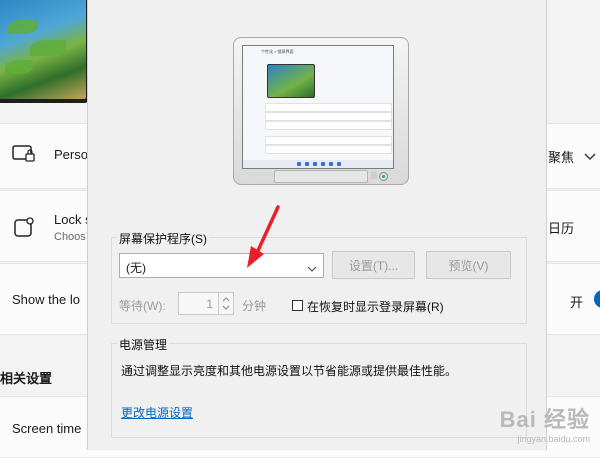 This screenshot has height=458, width=600. Describe the element at coordinates (157, 412) in the screenshot. I see `change-power-settings-link: 更改电源设置` at that location.